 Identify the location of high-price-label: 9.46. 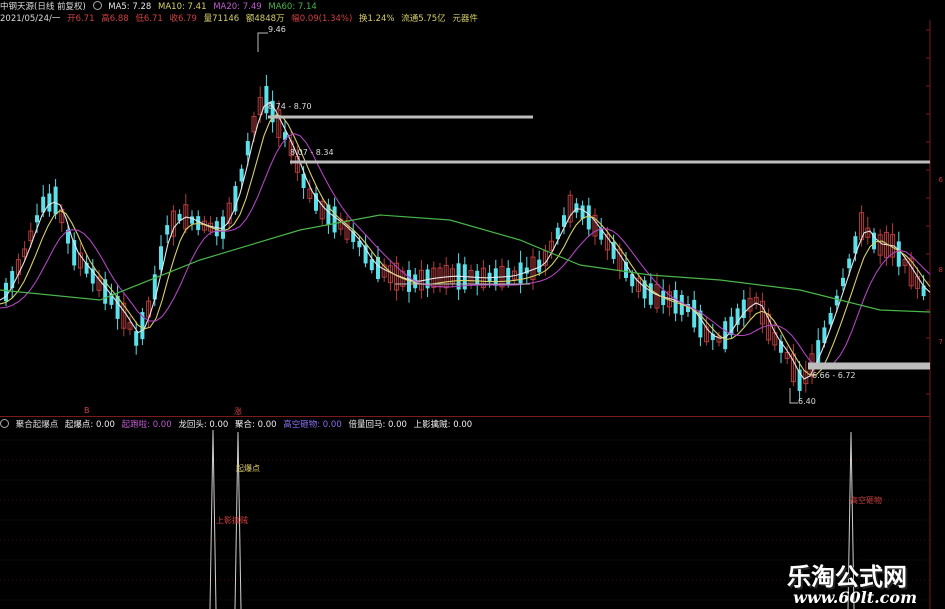
(277, 29).